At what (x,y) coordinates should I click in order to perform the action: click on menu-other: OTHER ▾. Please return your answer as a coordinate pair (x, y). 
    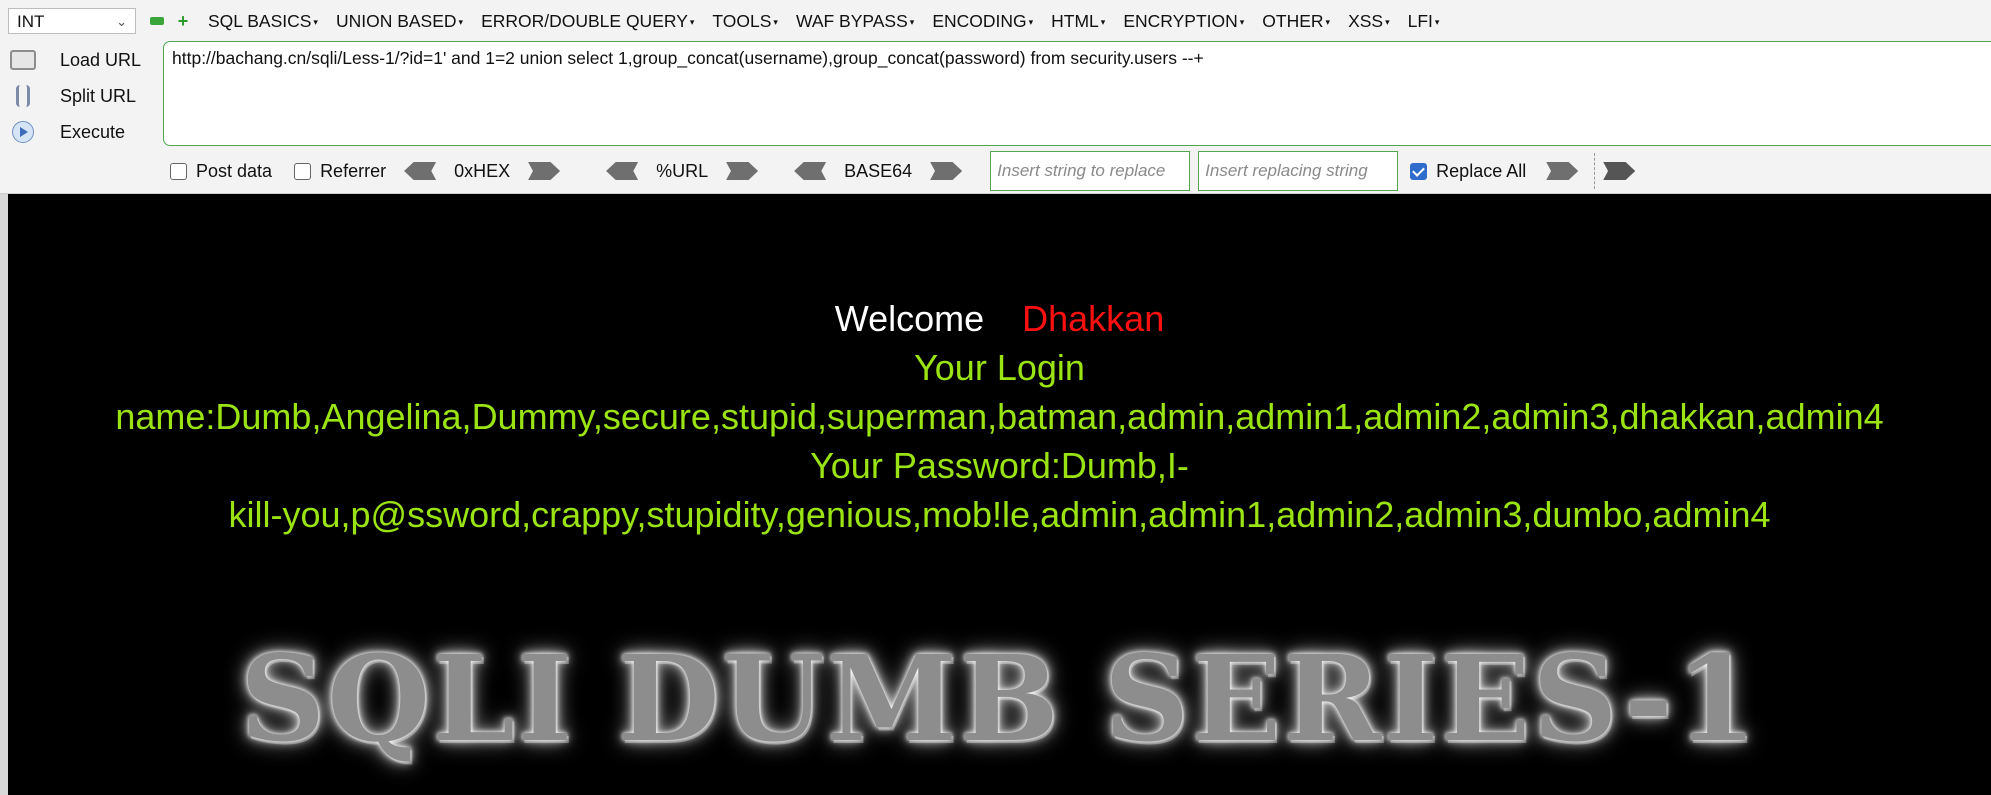
    Looking at the image, I should click on (1296, 21).